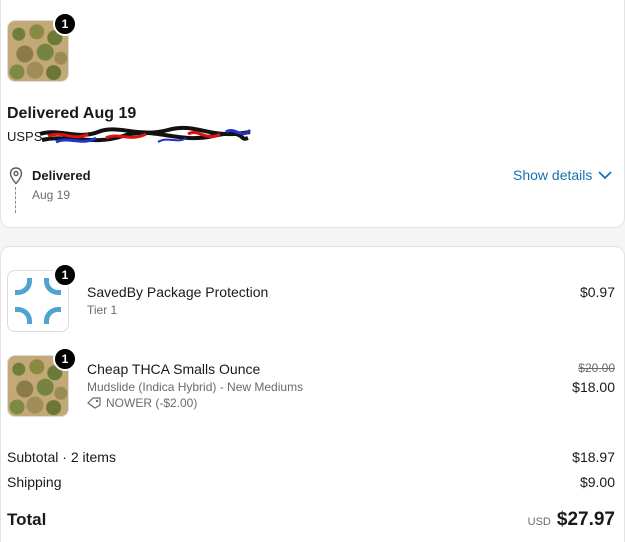 The height and width of the screenshot is (542, 625). What do you see at coordinates (16, 176) in the screenshot?
I see `location-pin-icon` at bounding box center [16, 176].